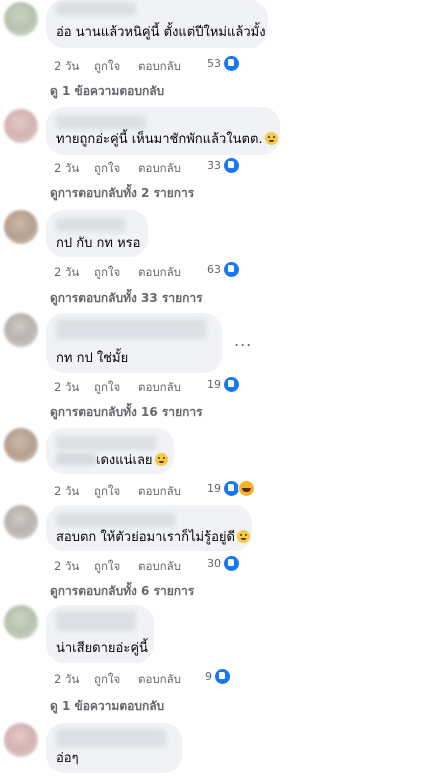 This screenshot has width=432, height=777. What do you see at coordinates (122, 193) in the screenshot?
I see `view-replies-link: ดูการตอบกลับทั้ง 2 รายการ` at bounding box center [122, 193].